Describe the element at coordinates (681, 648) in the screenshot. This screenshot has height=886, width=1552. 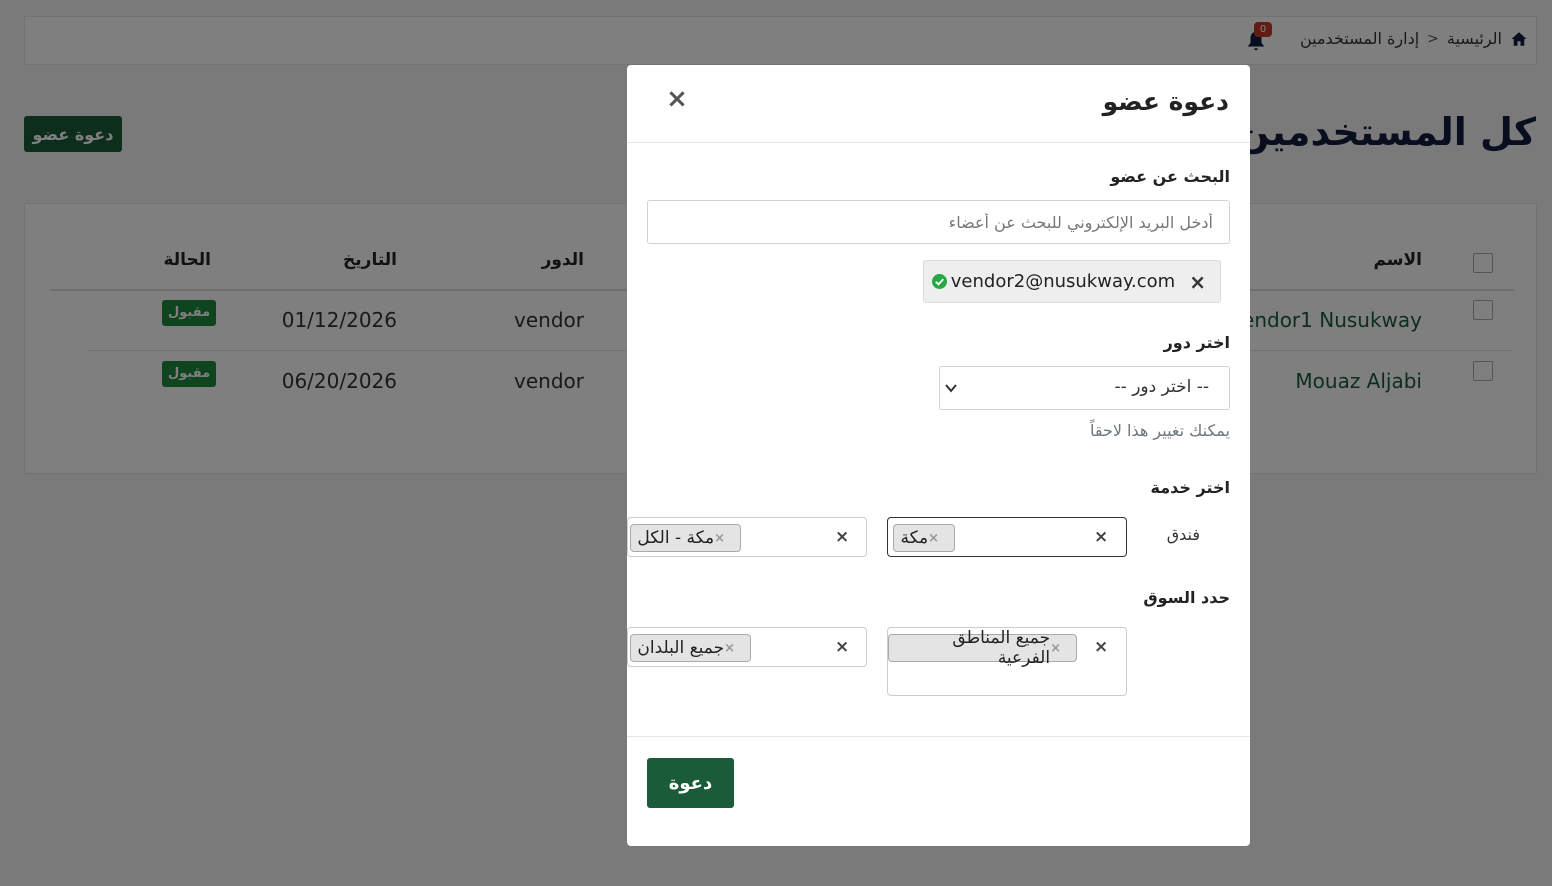
I see `tag-label: جميع البلدان` at that location.